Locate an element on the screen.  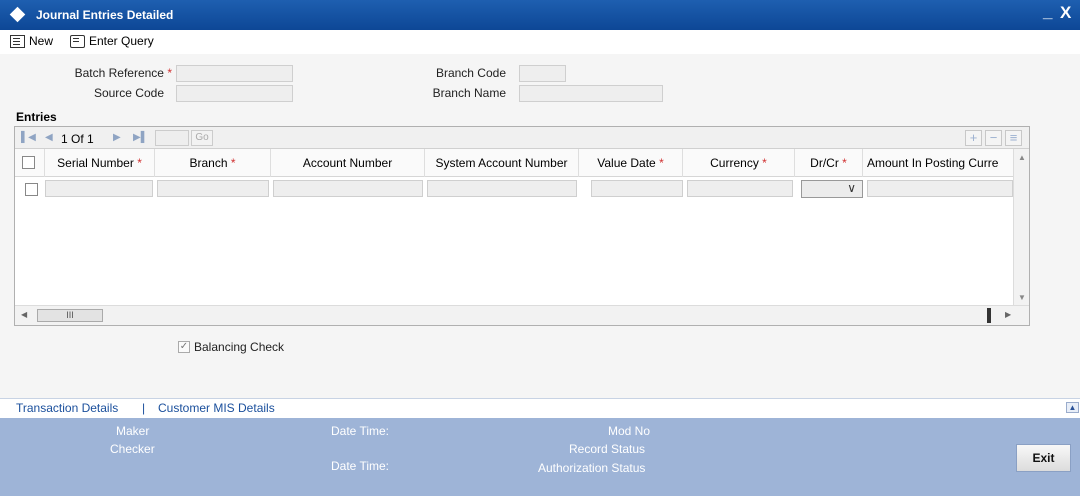
customer-mis-details-link: Customer MIS Details is located at coordinates (216, 408).